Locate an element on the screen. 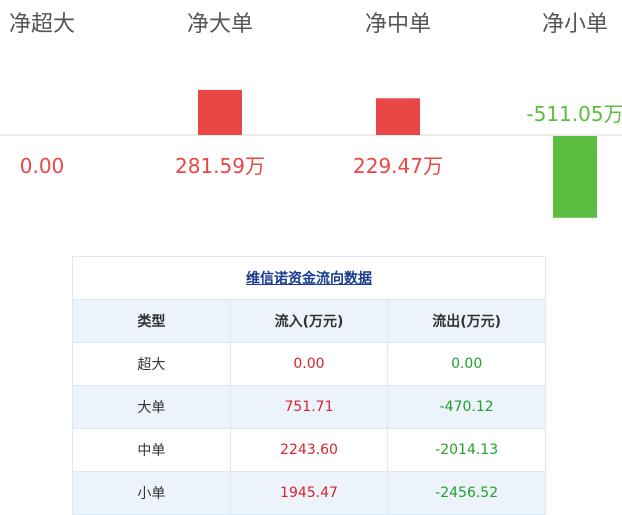  category-label: 净小单 is located at coordinates (575, 24).